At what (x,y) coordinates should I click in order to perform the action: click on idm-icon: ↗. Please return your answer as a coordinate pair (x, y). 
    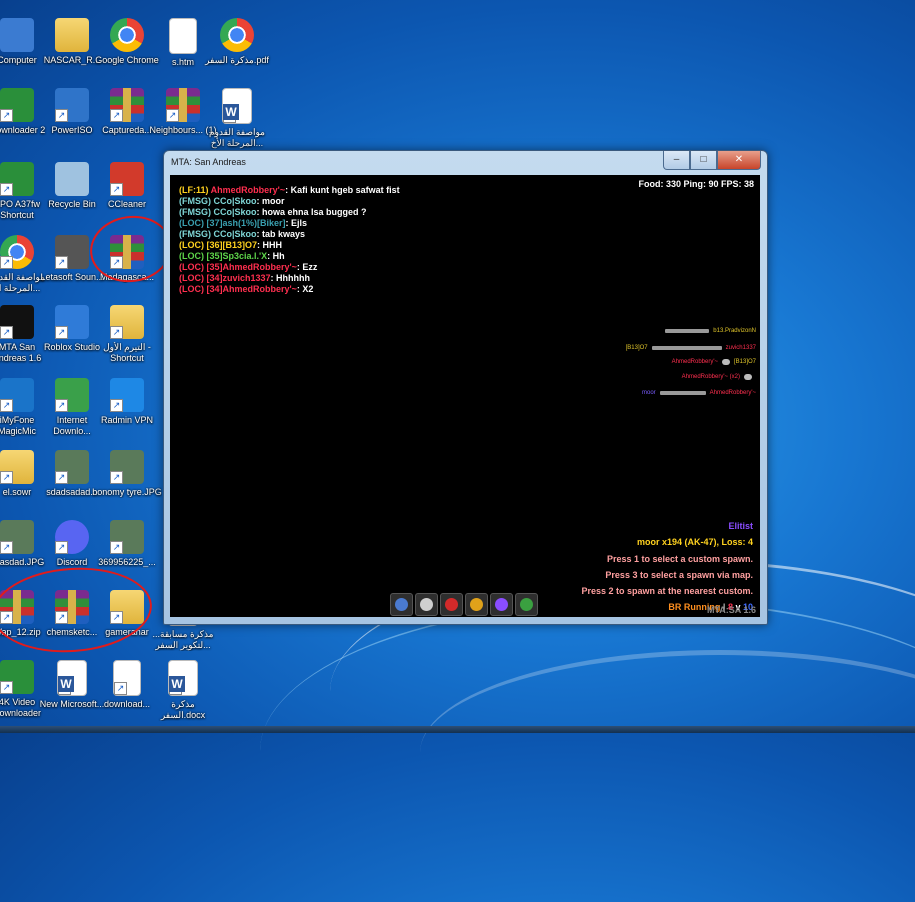
    Looking at the image, I should click on (72, 395).